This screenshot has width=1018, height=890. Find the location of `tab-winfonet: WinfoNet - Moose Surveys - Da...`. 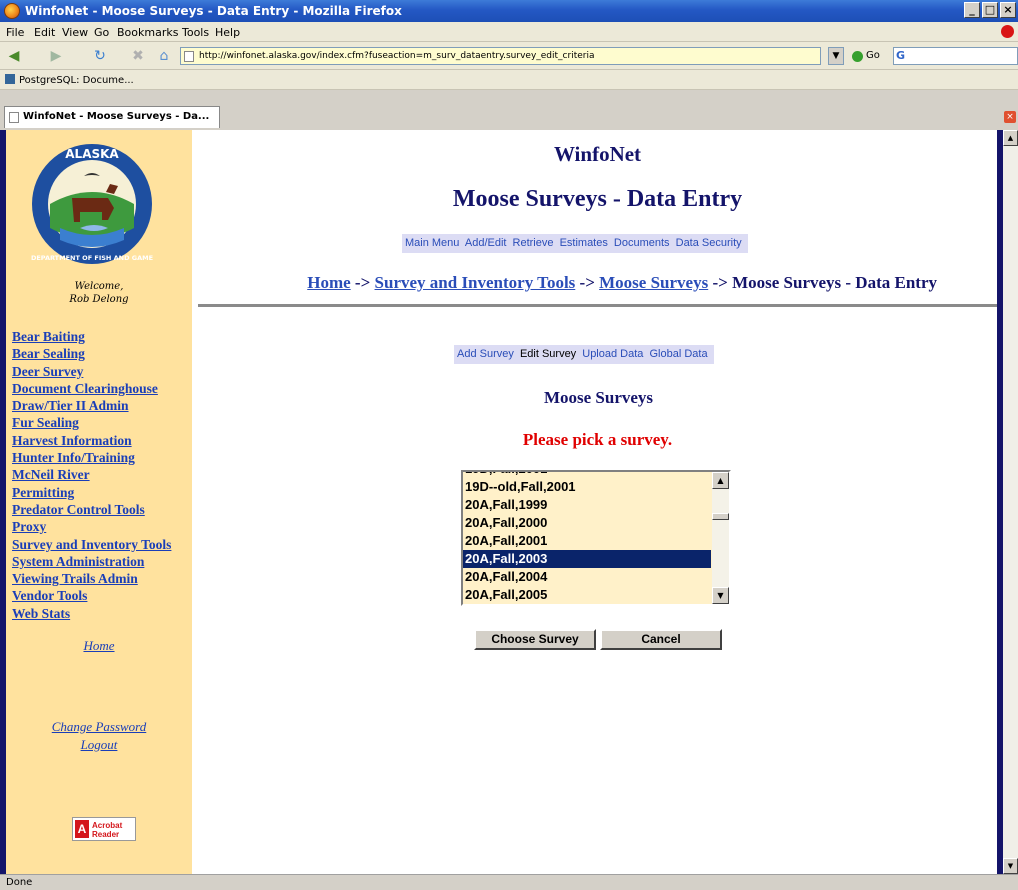

tab-winfonet: WinfoNet - Moose Surveys - Da... is located at coordinates (112, 117).